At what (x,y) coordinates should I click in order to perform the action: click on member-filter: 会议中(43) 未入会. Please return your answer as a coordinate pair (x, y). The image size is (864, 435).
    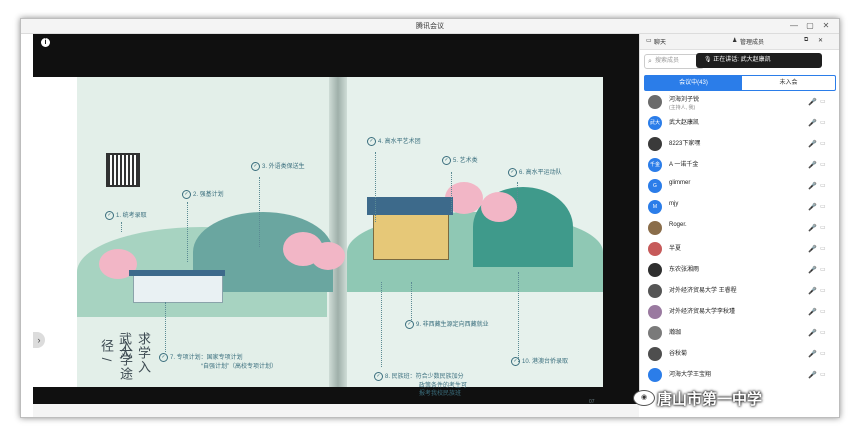
    Looking at the image, I should click on (740, 83).